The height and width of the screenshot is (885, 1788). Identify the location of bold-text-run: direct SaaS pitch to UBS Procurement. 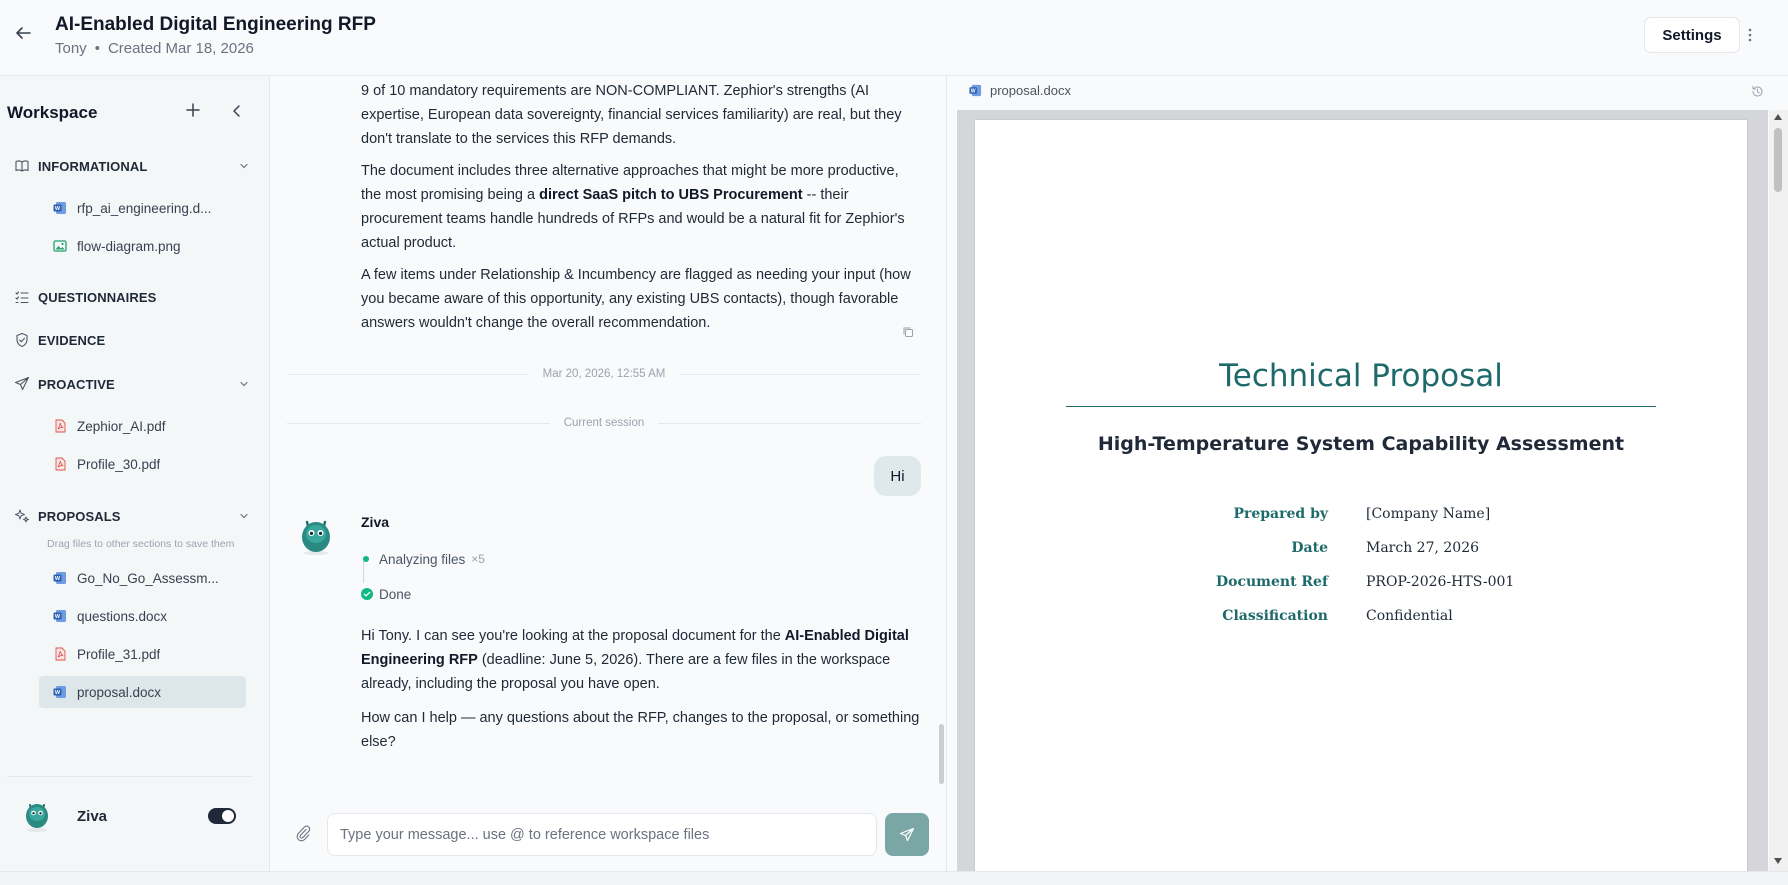
(671, 195).